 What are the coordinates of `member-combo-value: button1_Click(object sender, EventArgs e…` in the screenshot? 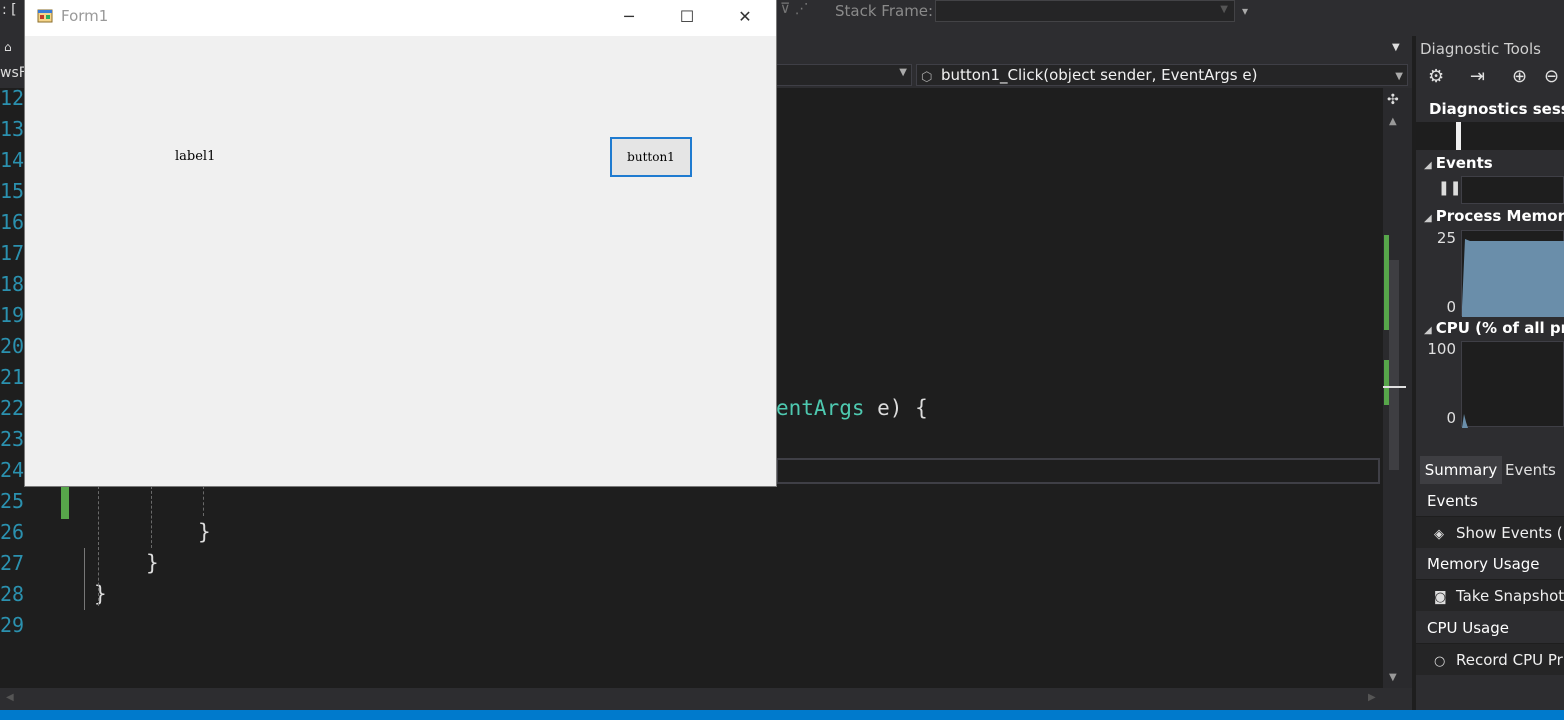 It's located at (1099, 75).